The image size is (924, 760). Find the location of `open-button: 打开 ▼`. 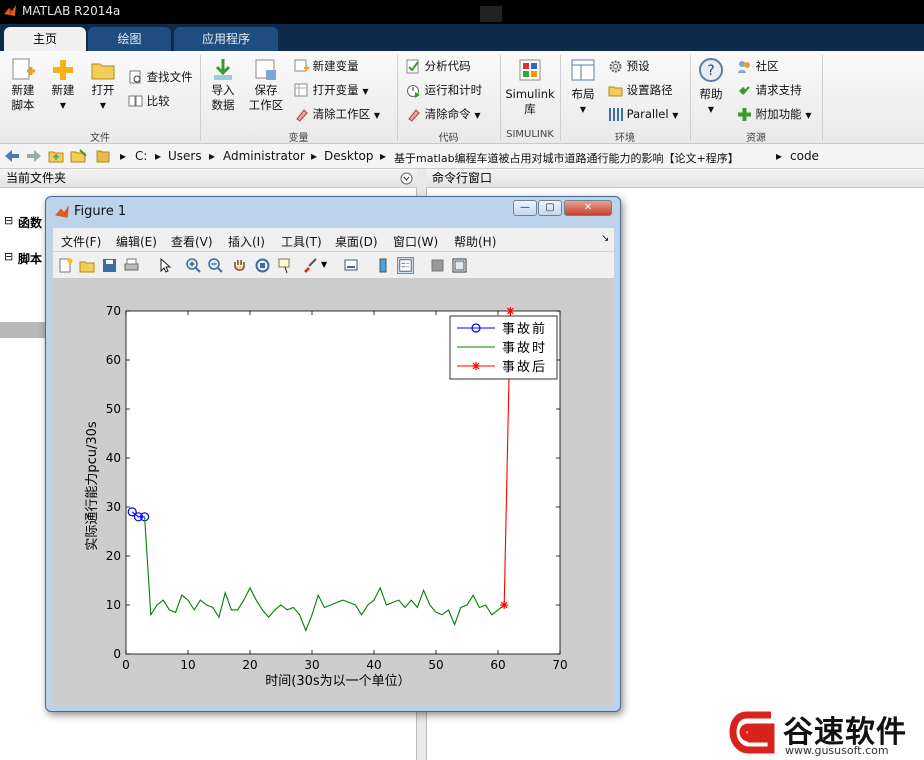

open-button: 打开 ▼ is located at coordinates (103, 85).